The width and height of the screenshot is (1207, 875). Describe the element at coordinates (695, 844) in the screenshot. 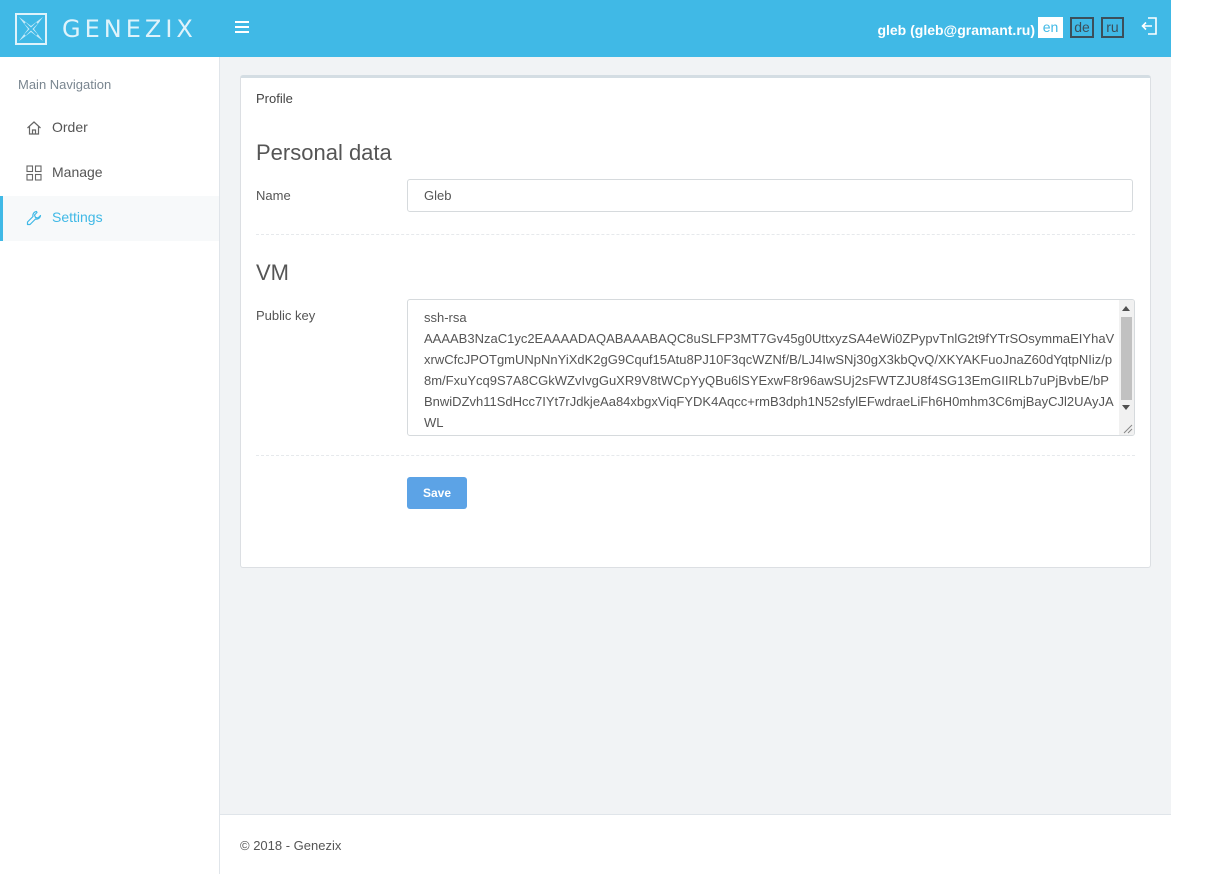

I see `footer: © 2018 - Genezix` at that location.